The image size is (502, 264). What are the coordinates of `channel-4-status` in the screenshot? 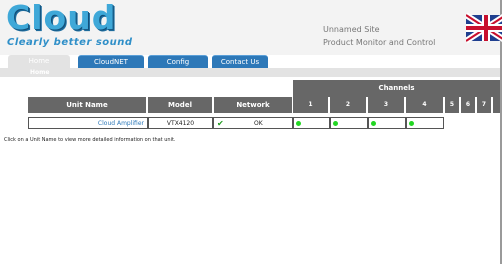 It's located at (425, 123).